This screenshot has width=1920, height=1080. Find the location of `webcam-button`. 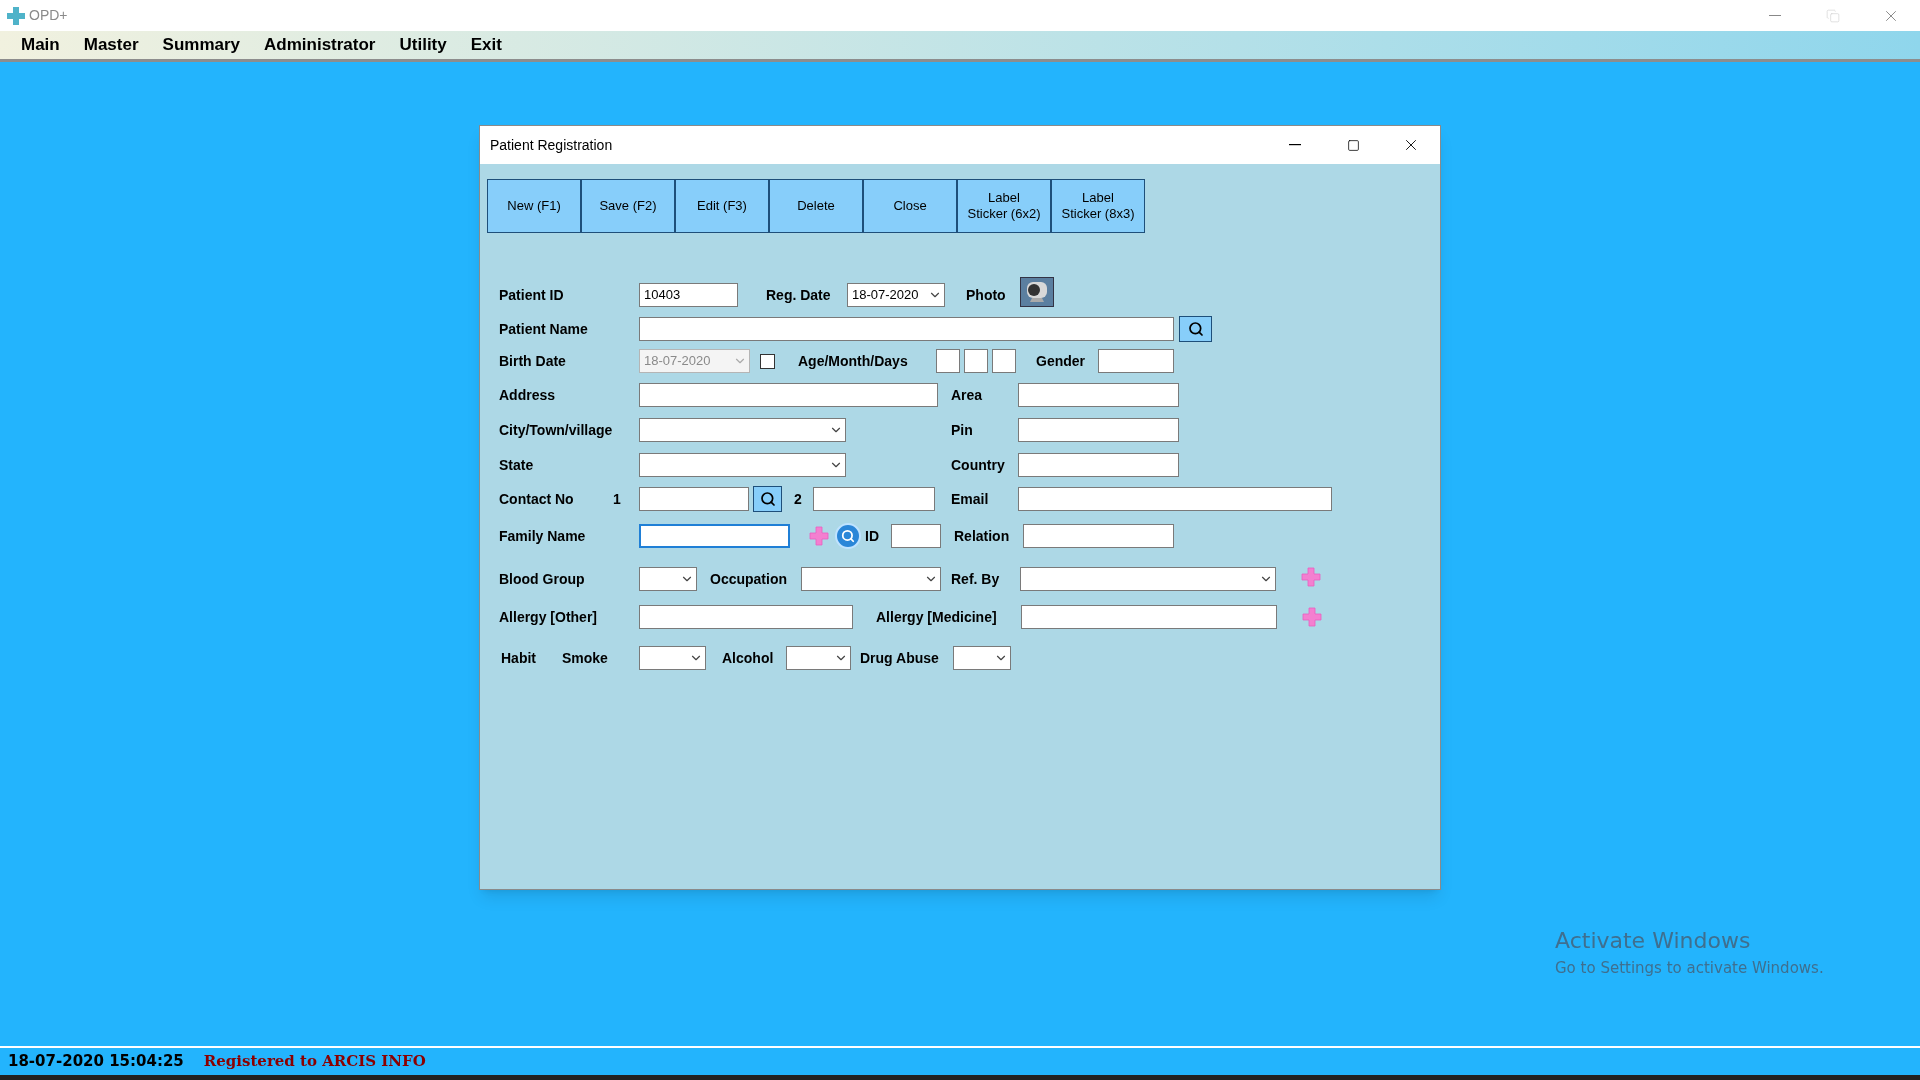

webcam-button is located at coordinates (1037, 292).